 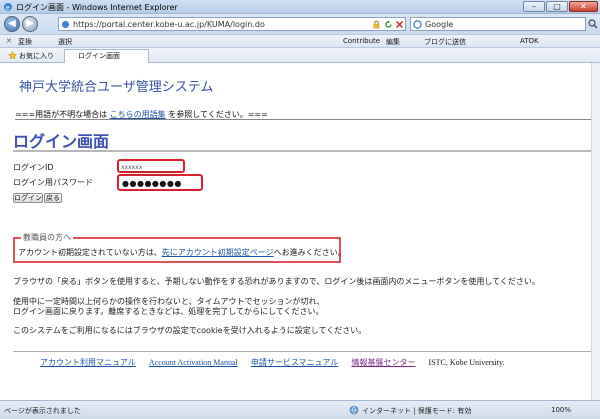 What do you see at coordinates (218, 252) in the screenshot?
I see `account-setup-link: 先にアカウント初期設定ページ` at bounding box center [218, 252].